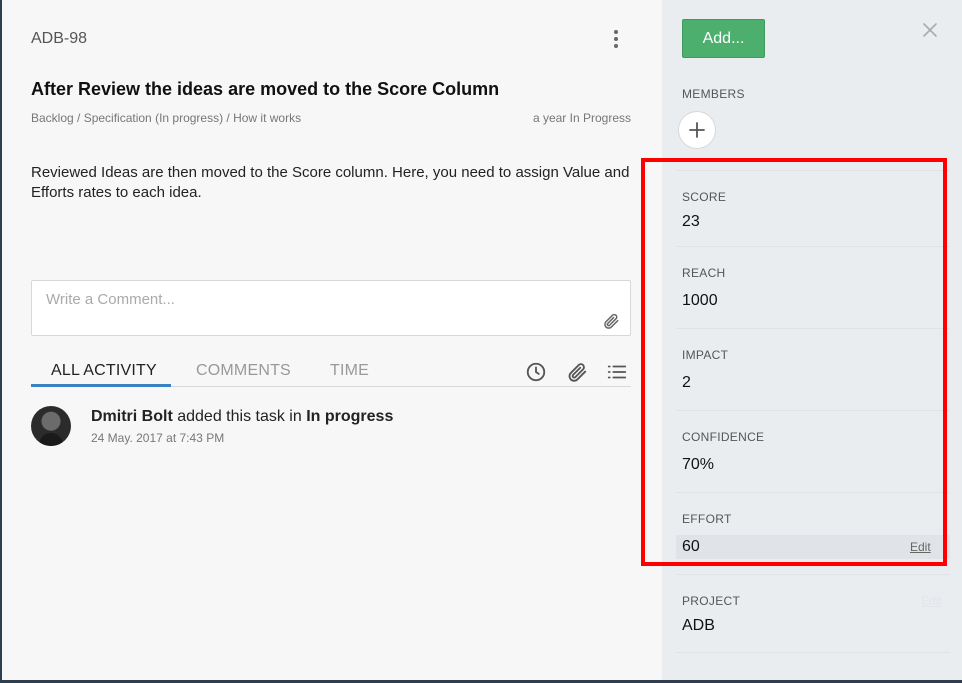  I want to click on activity-timestamp: 24 May. 2017 at 7:43 PM, so click(158, 438).